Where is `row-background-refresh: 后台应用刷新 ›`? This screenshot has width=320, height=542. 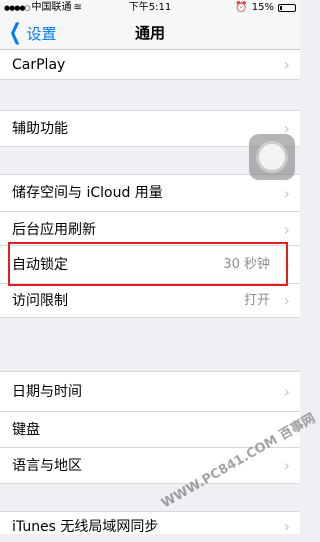 row-background-refresh: 后台应用刷新 › is located at coordinates (150, 230).